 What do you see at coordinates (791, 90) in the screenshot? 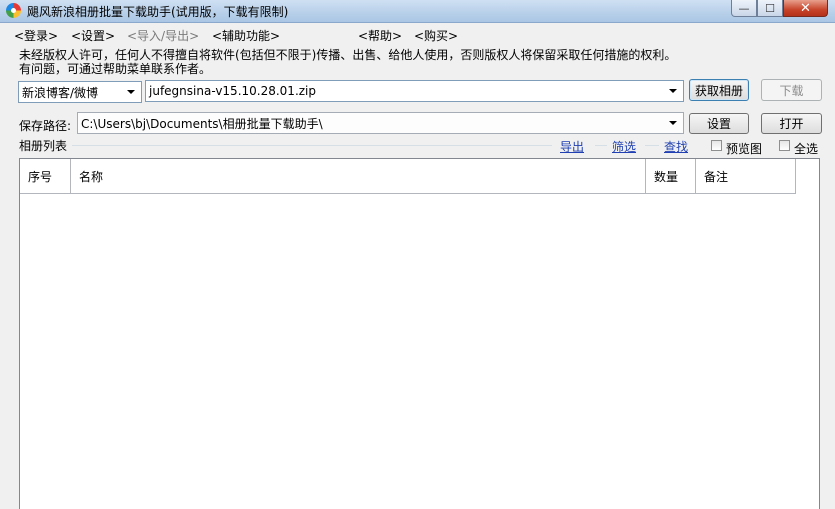
I see `download-button: 下载` at bounding box center [791, 90].